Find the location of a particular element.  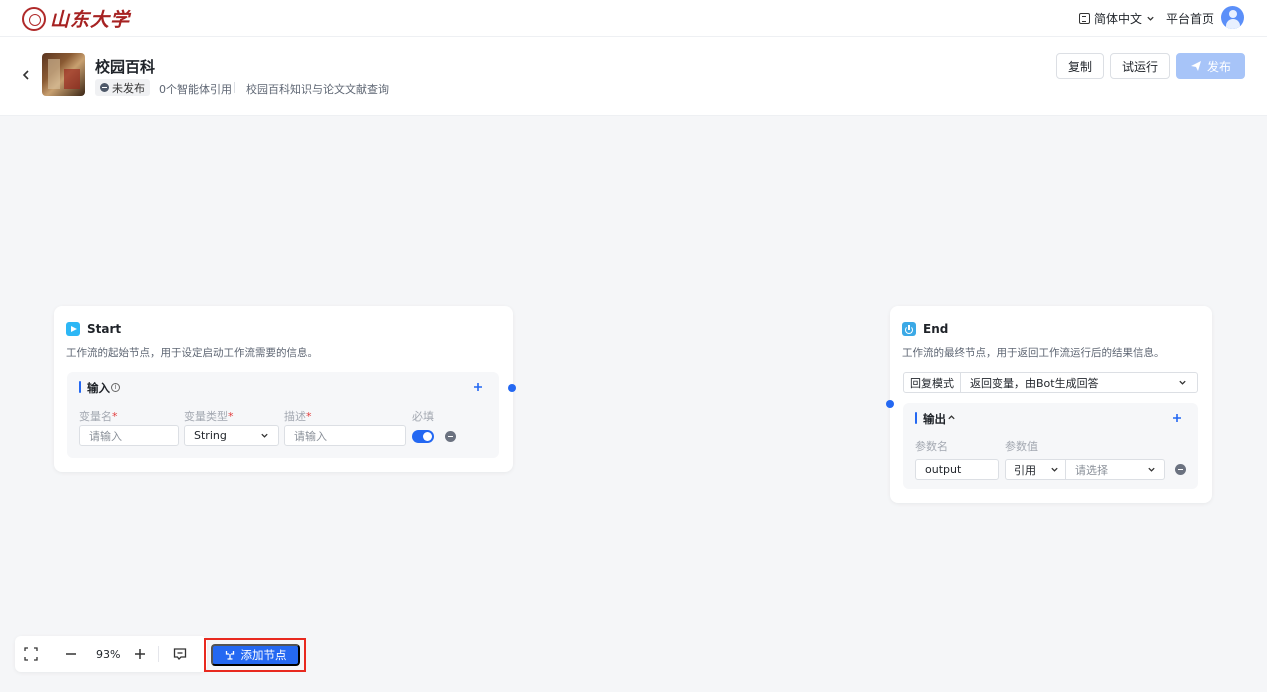

workflow-description: 校园百科知识与论文文献查询 is located at coordinates (317, 89).